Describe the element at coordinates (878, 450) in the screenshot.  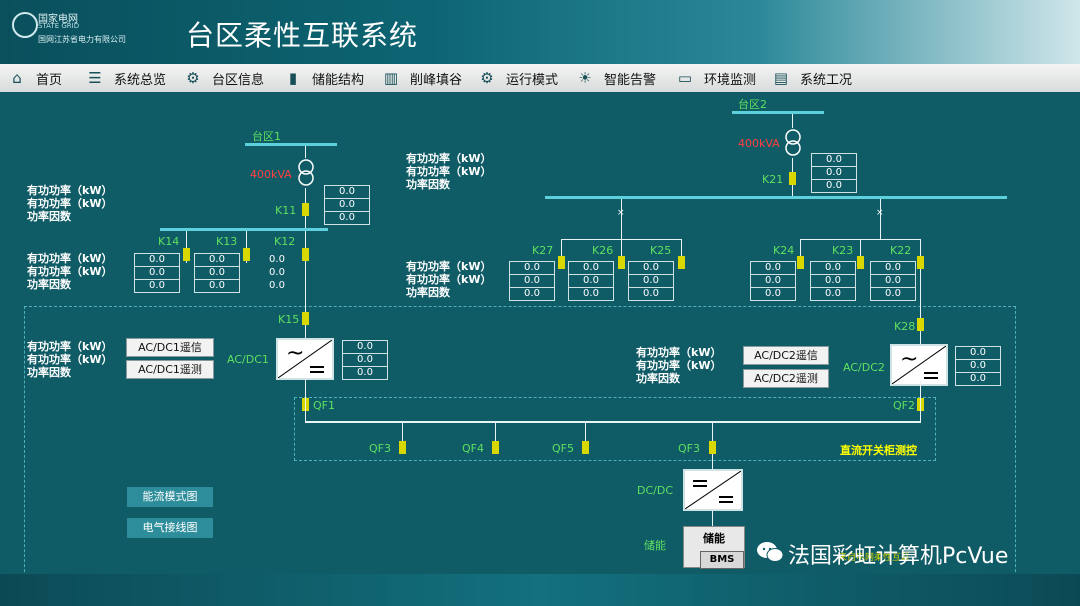
I see `dc-cabinet-label: 直流开关柜测控` at that location.